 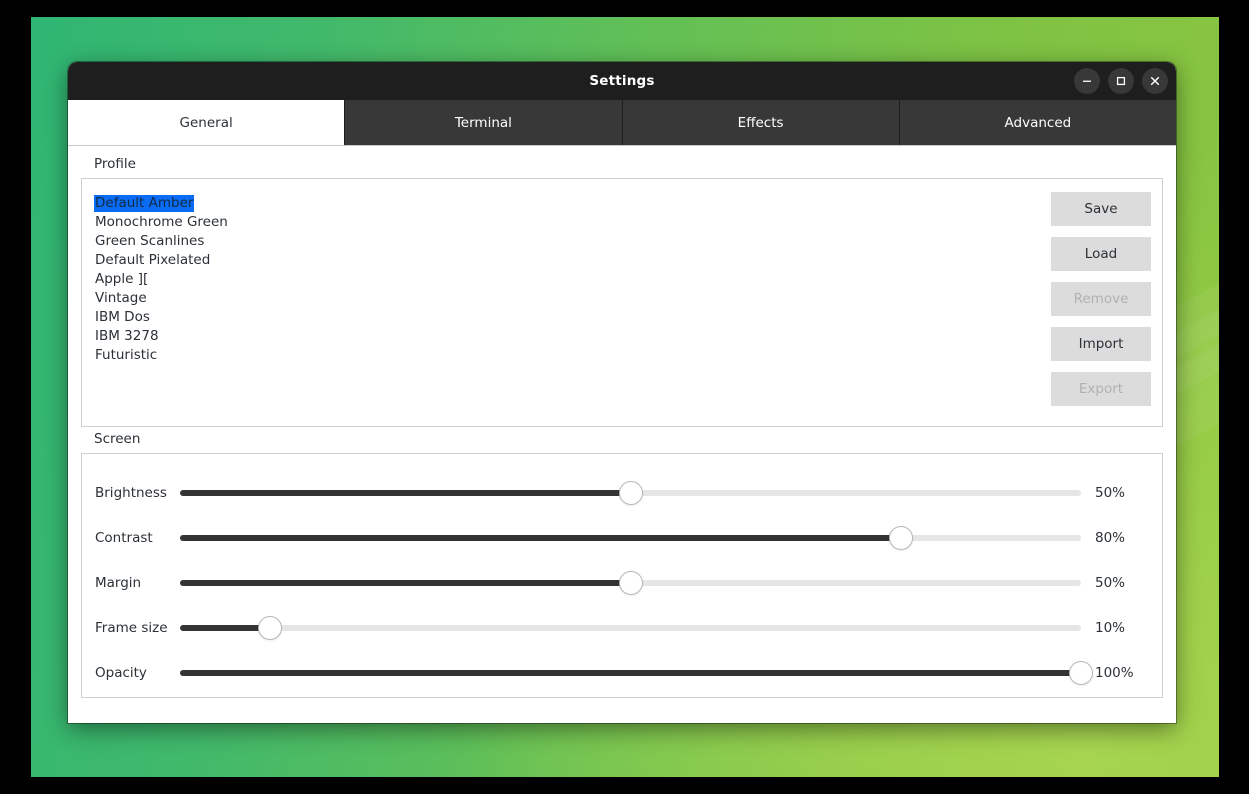 I want to click on import-button: Import, so click(x=1101, y=344).